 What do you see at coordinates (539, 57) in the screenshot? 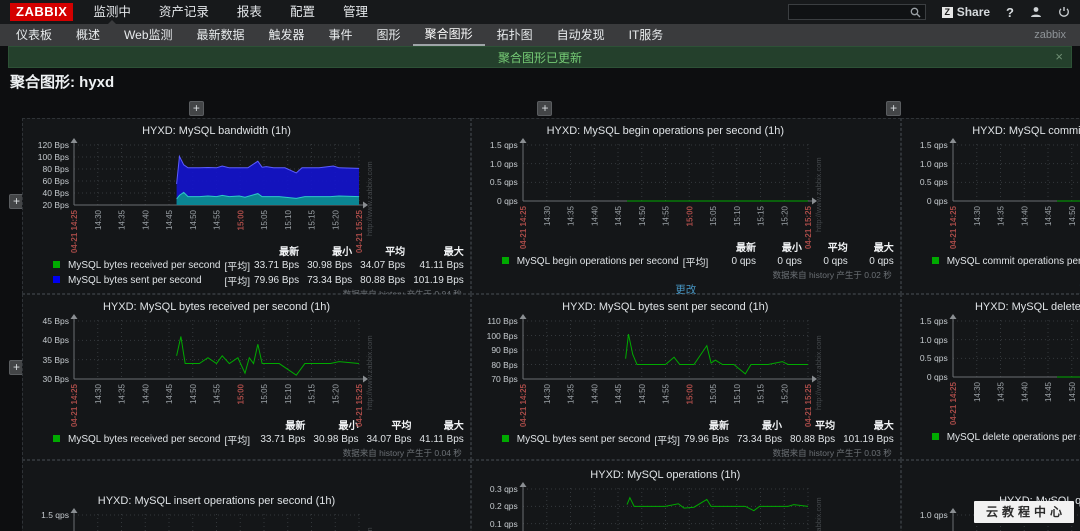
I see `notification-text: 聚合图形已更新` at bounding box center [539, 57].